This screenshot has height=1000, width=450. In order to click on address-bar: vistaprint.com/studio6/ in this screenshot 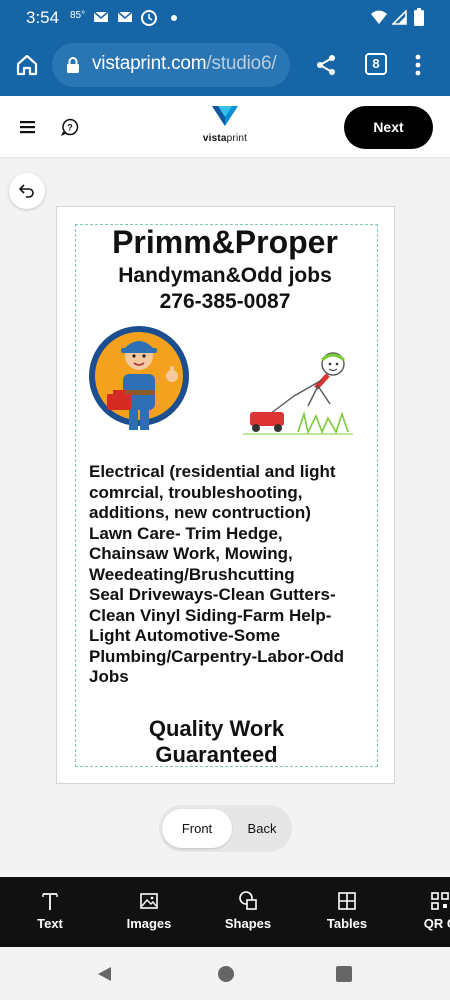, I will do `click(171, 65)`.